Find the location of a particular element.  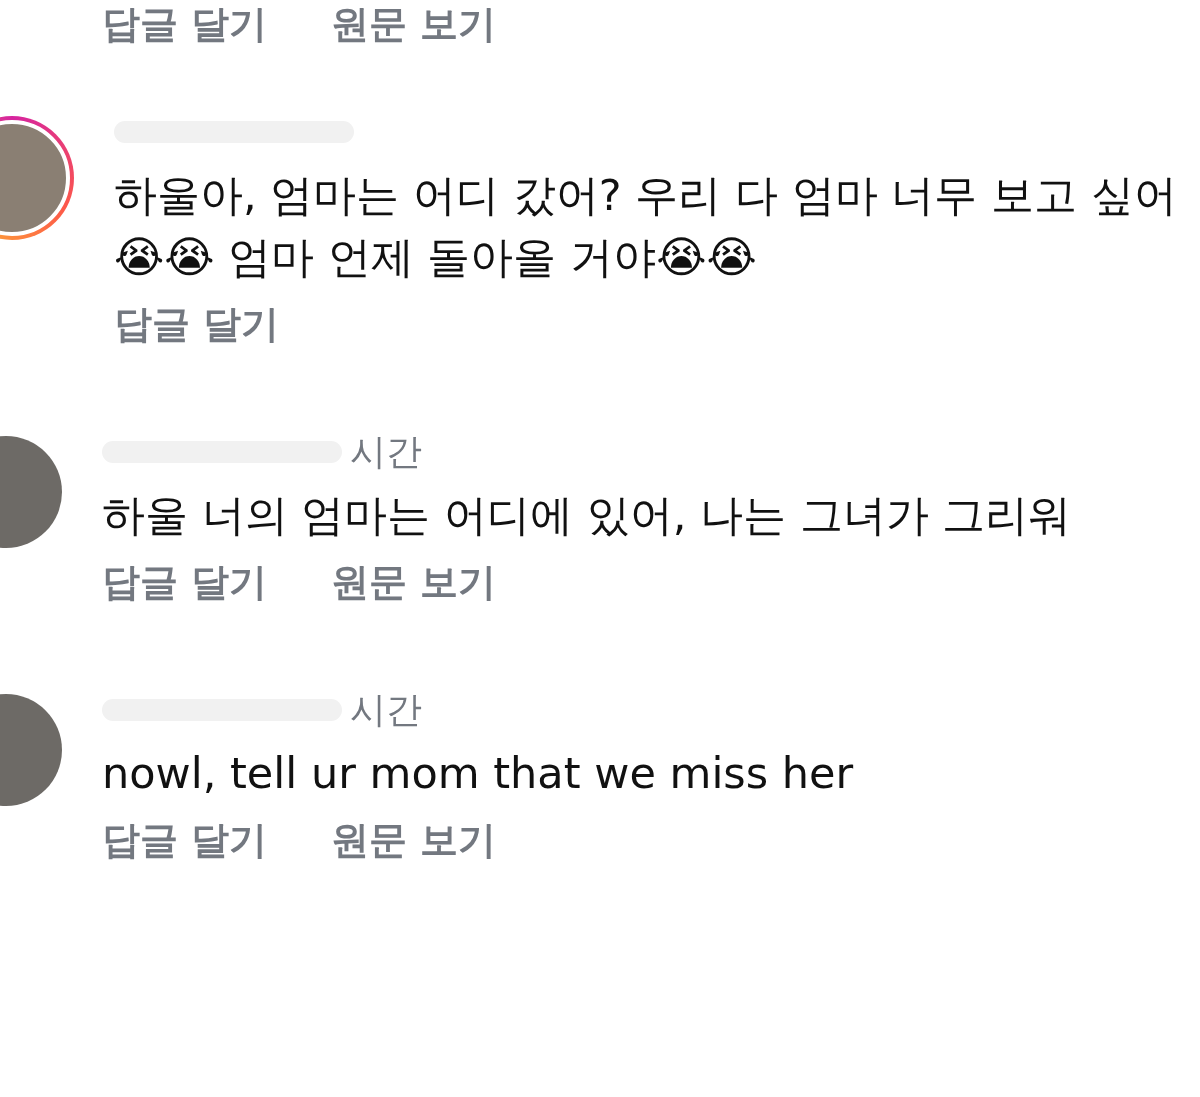

comment-text: 하울아, 엄마는 어디 갔어? 우리 다 엄마 너무 보고 싶어😭😭 엄마 언제 돌아올 거야😭😭 is located at coordinates (646, 226).